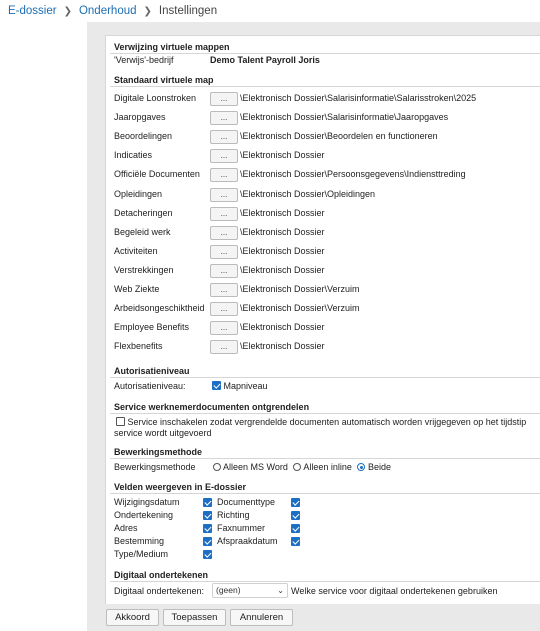 This screenshot has height=631, width=540. Describe the element at coordinates (139, 541) in the screenshot. I see `field-label: Bestemming` at that location.